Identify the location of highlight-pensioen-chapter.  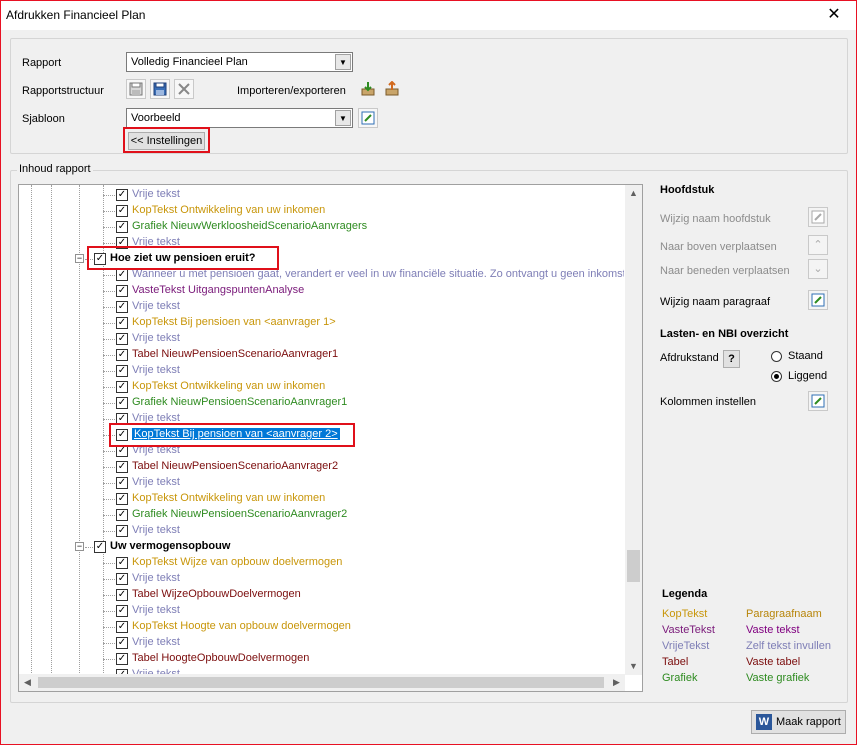
(183, 258).